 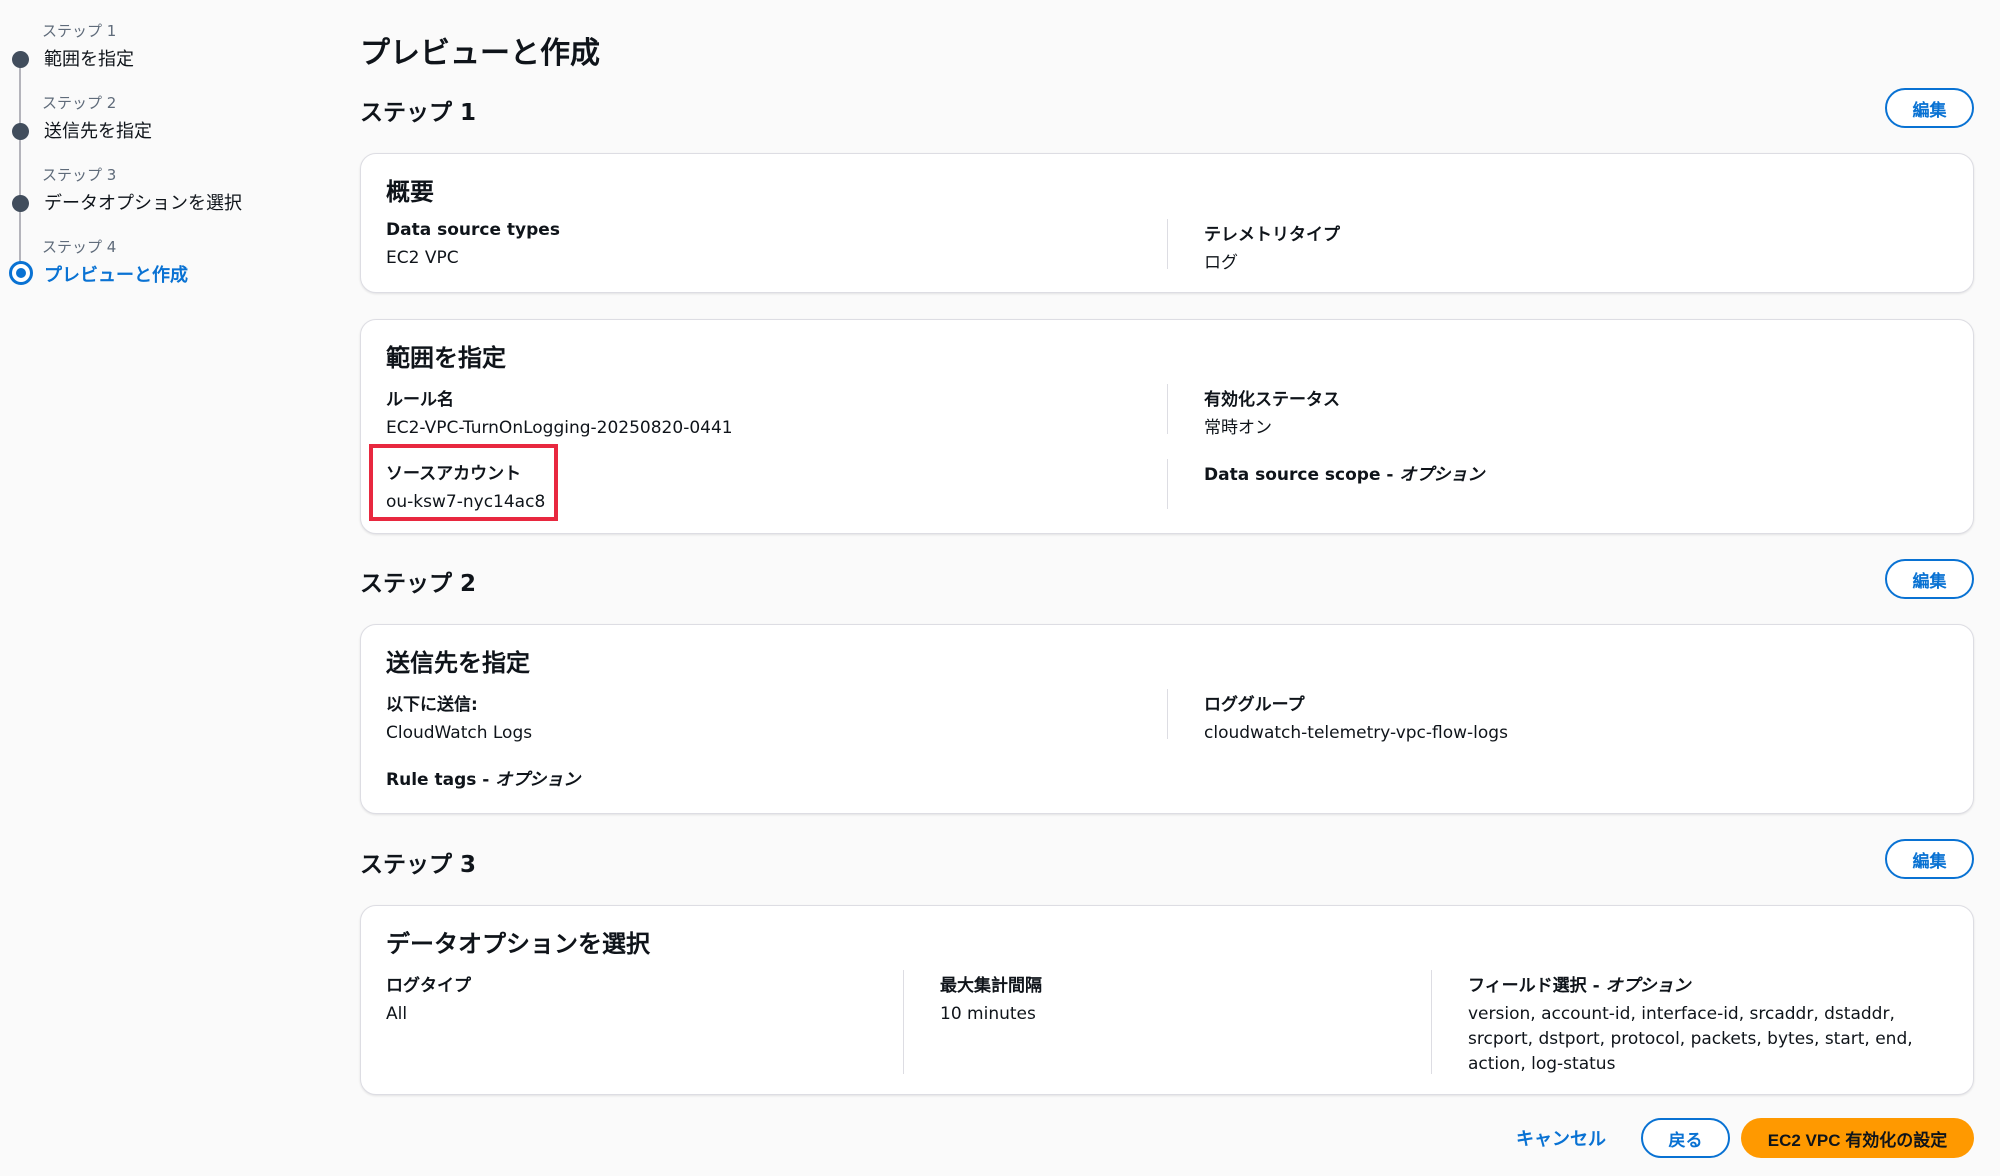 What do you see at coordinates (160, 50) in the screenshot?
I see `wizard-step-1: ステップ 1 範囲を指定` at bounding box center [160, 50].